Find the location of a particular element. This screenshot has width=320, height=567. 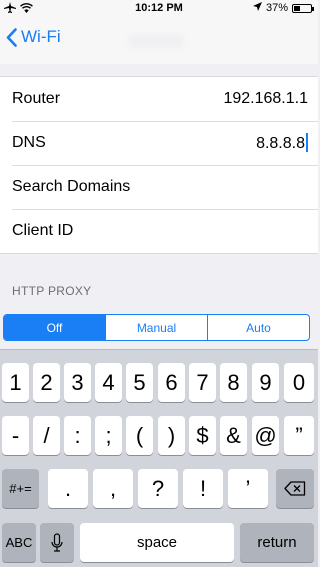

battery-icon is located at coordinates (303, 8).